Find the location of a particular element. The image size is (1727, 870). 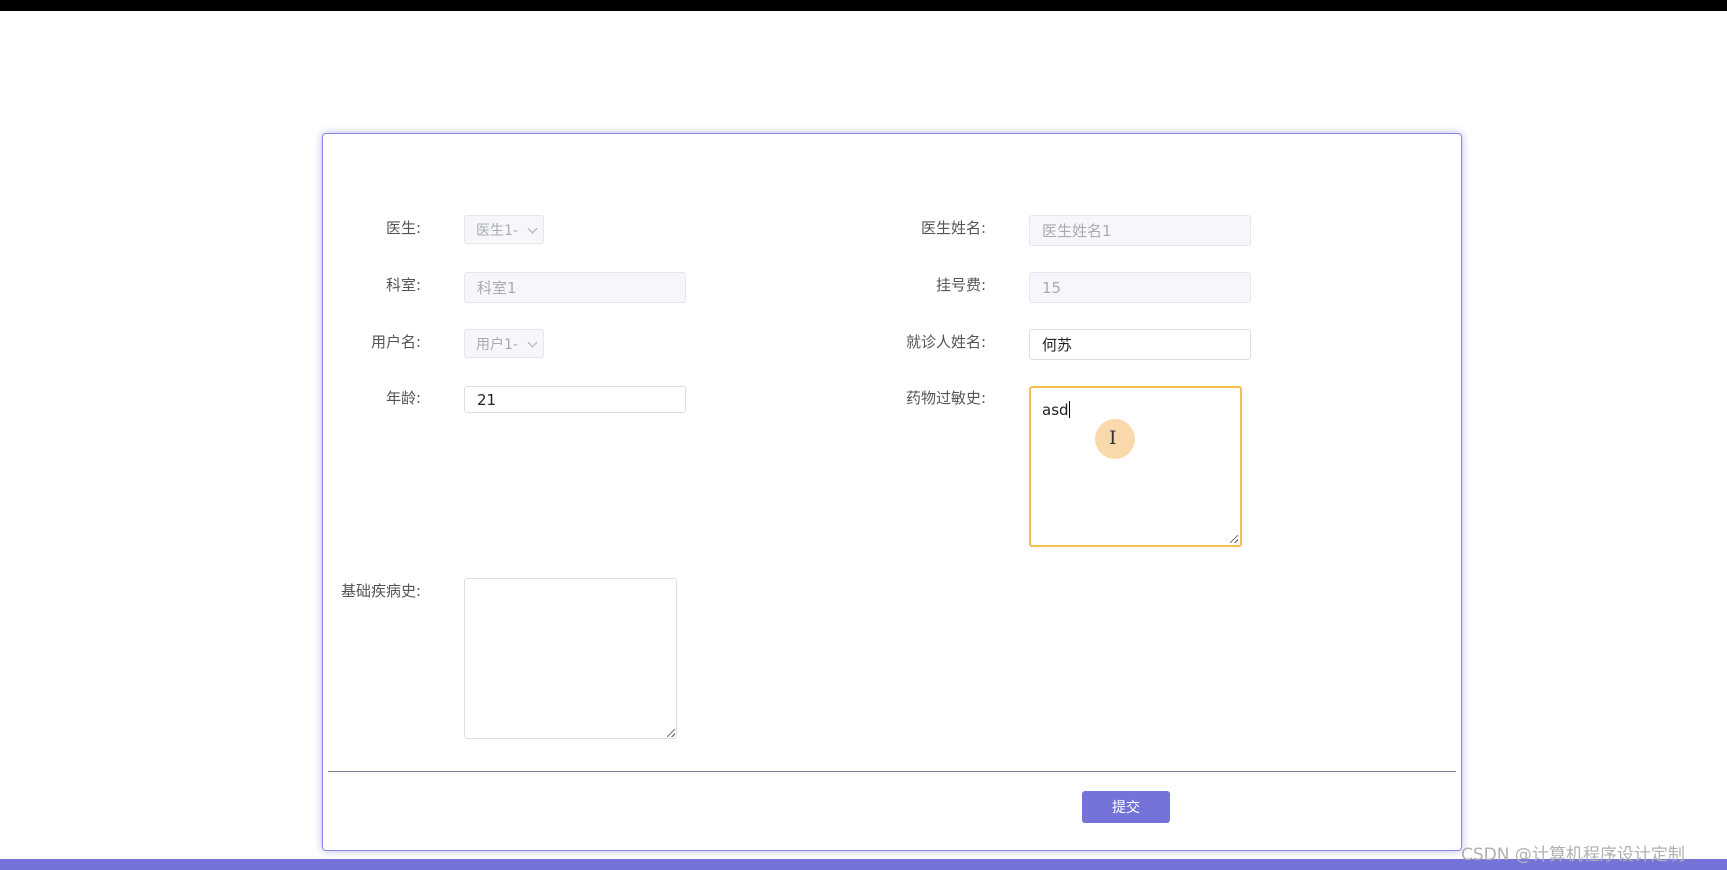

doctor-select: 医生1-: is located at coordinates (504, 229).